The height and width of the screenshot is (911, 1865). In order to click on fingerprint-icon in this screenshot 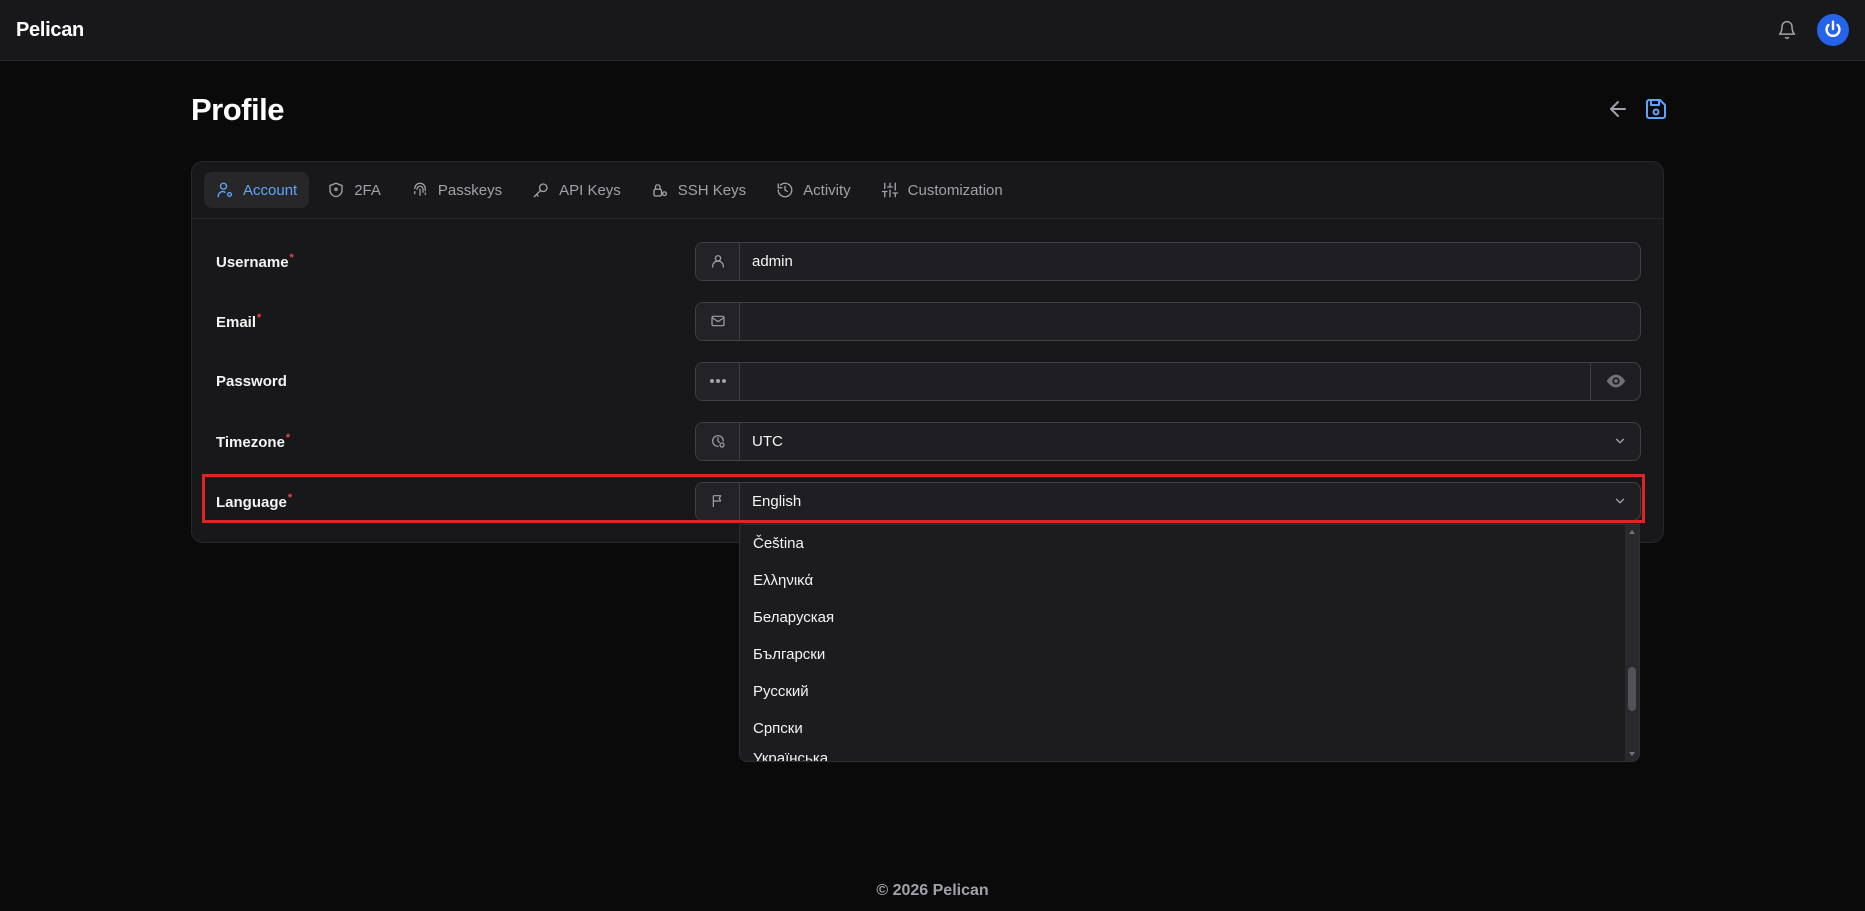, I will do `click(420, 189)`.